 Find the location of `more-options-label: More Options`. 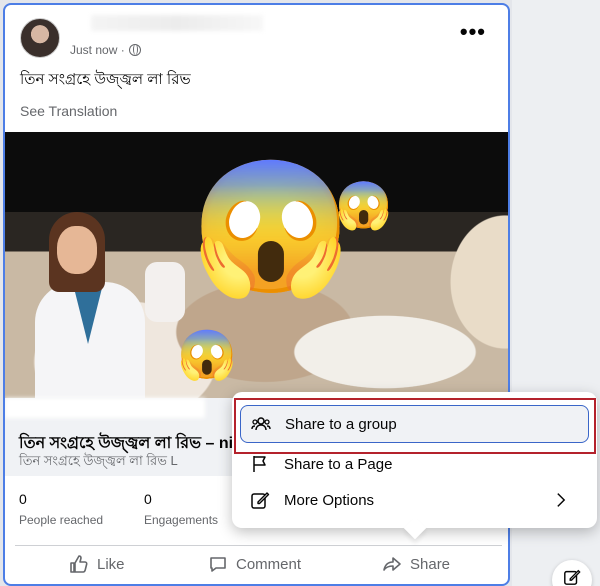

more-options-label: More Options is located at coordinates (329, 500).